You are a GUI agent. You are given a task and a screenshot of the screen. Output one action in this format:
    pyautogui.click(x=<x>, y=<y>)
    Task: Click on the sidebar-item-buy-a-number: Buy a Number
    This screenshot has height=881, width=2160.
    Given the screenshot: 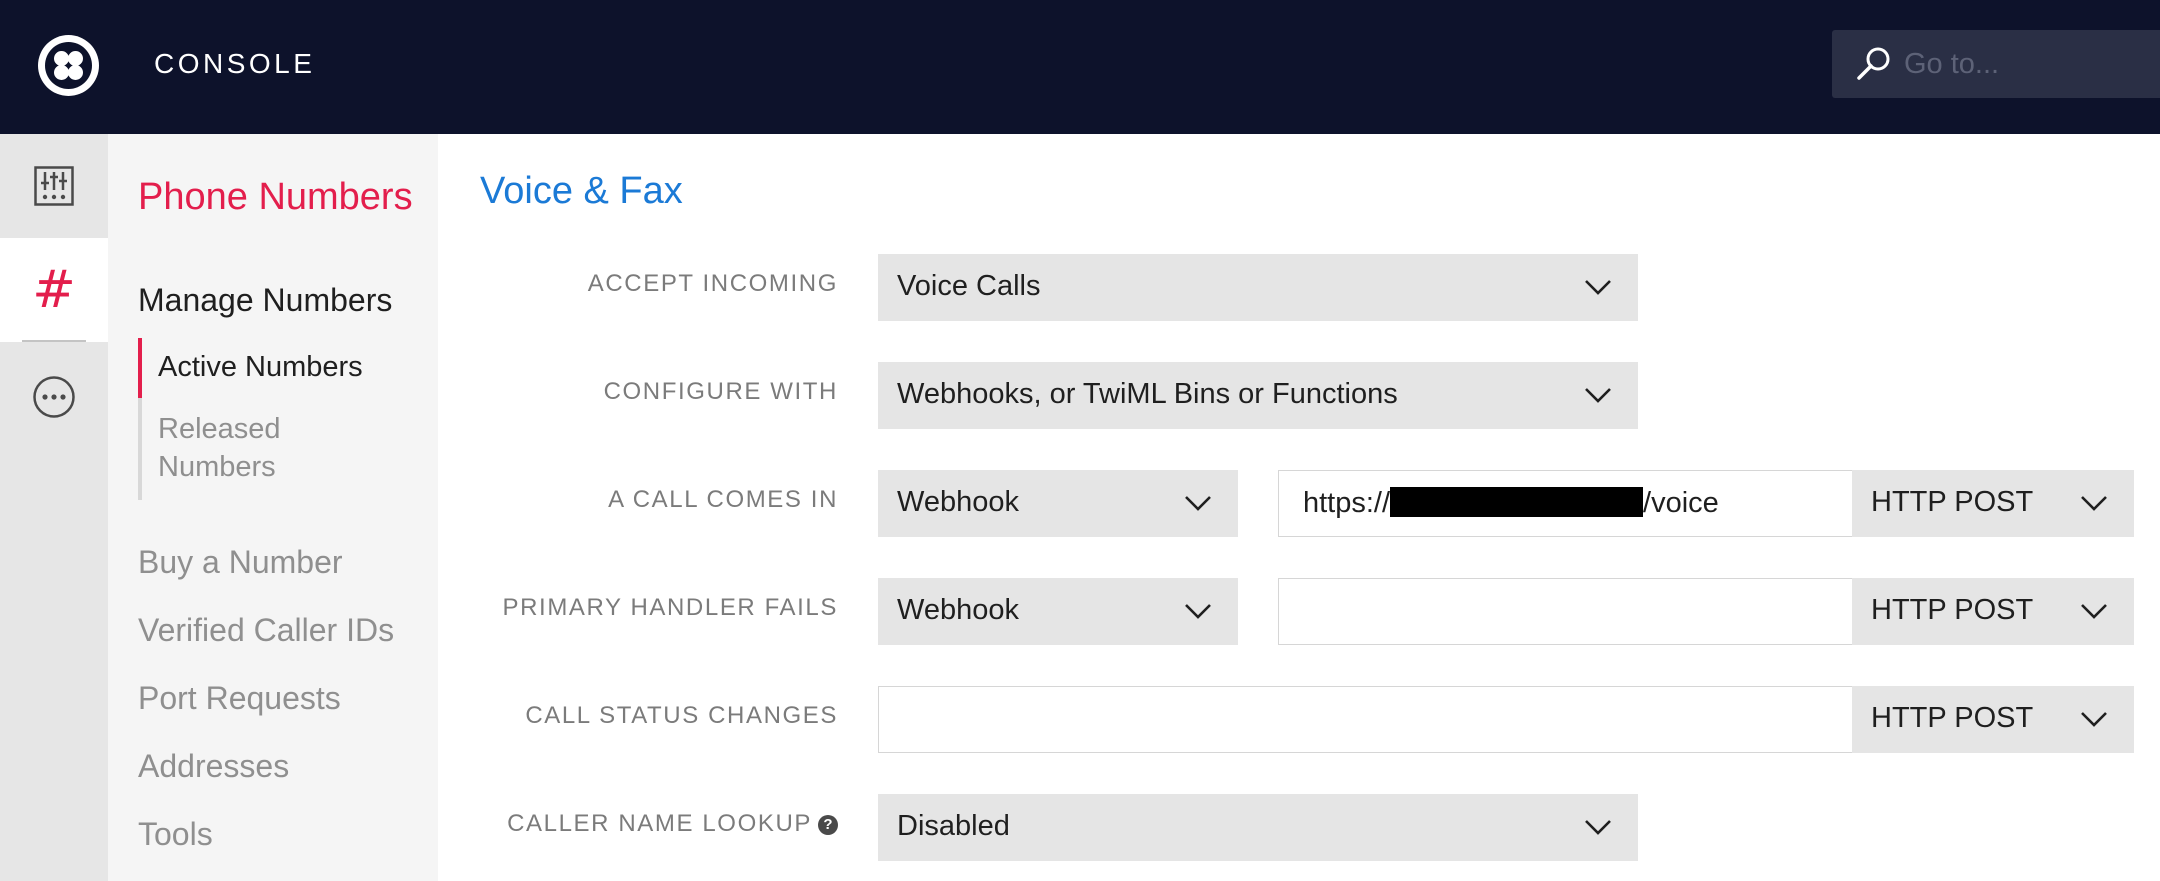 What is the action you would take?
    pyautogui.click(x=240, y=562)
    